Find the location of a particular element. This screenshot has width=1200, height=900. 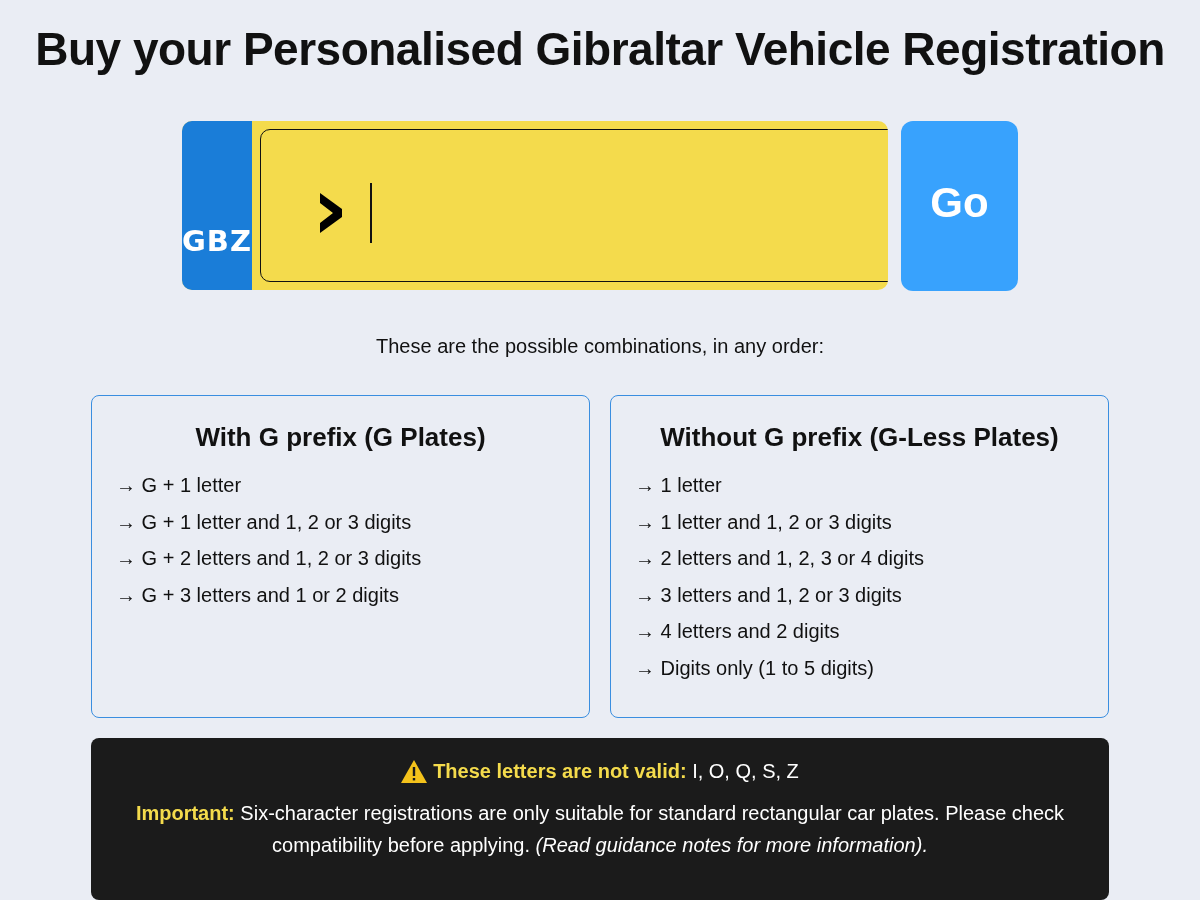

combination-item: → 4 letters and 2 digits is located at coordinates (738, 631).